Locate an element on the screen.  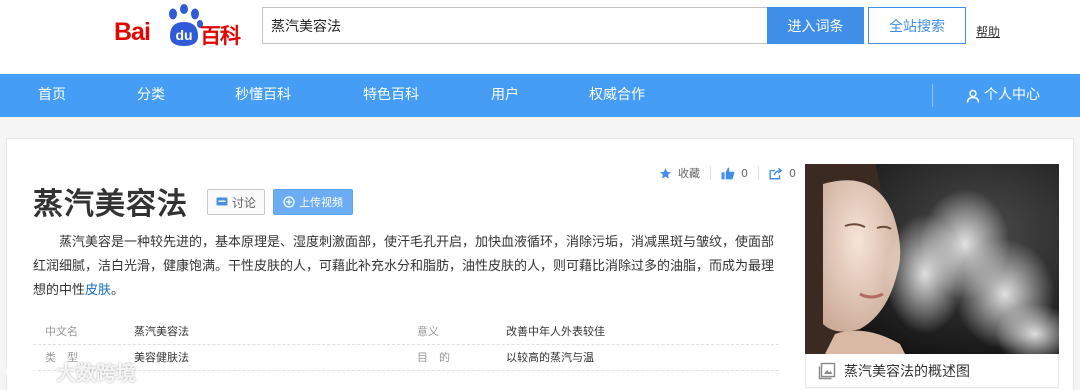
nav-item-users: 用户 is located at coordinates (505, 95).